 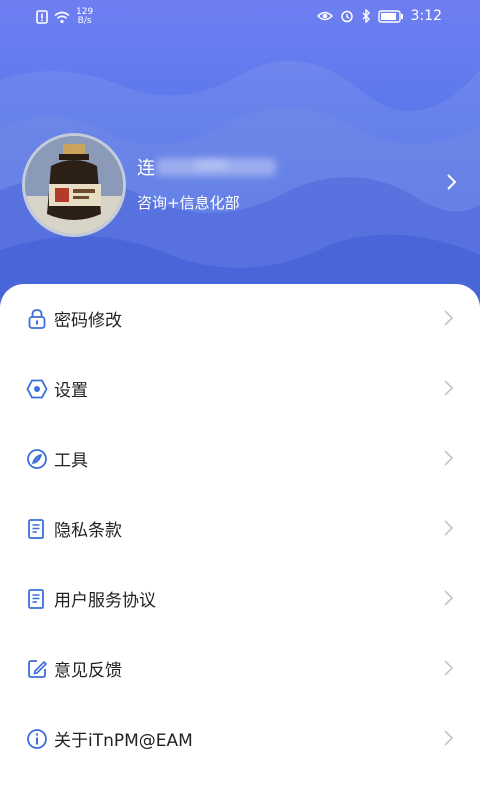 What do you see at coordinates (366, 16) in the screenshot?
I see `bluetooth-icon` at bounding box center [366, 16].